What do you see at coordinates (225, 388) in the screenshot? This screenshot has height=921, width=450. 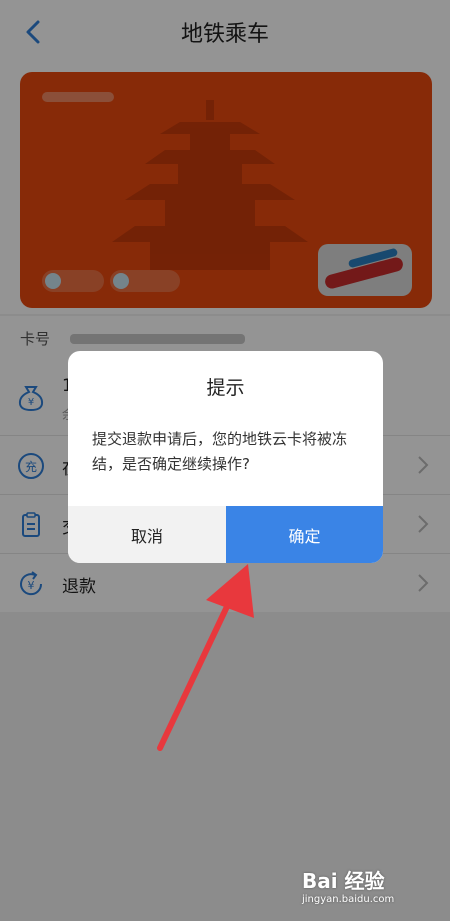 I see `dialog-title: 提示` at bounding box center [225, 388].